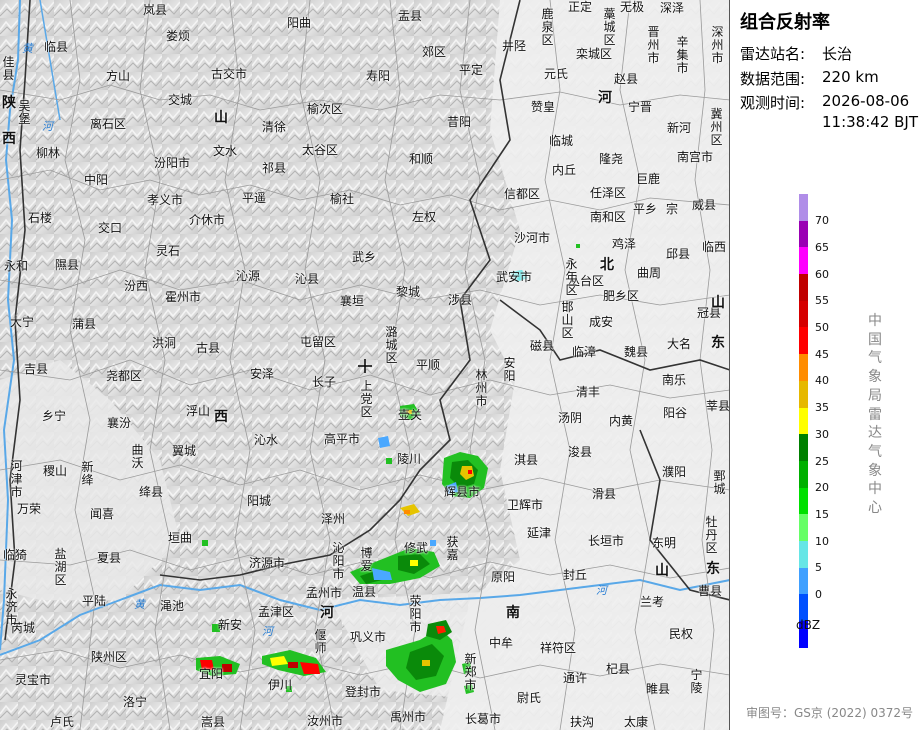  Describe the element at coordinates (9, 103) in the screenshot. I see `province-label: 陕` at that location.